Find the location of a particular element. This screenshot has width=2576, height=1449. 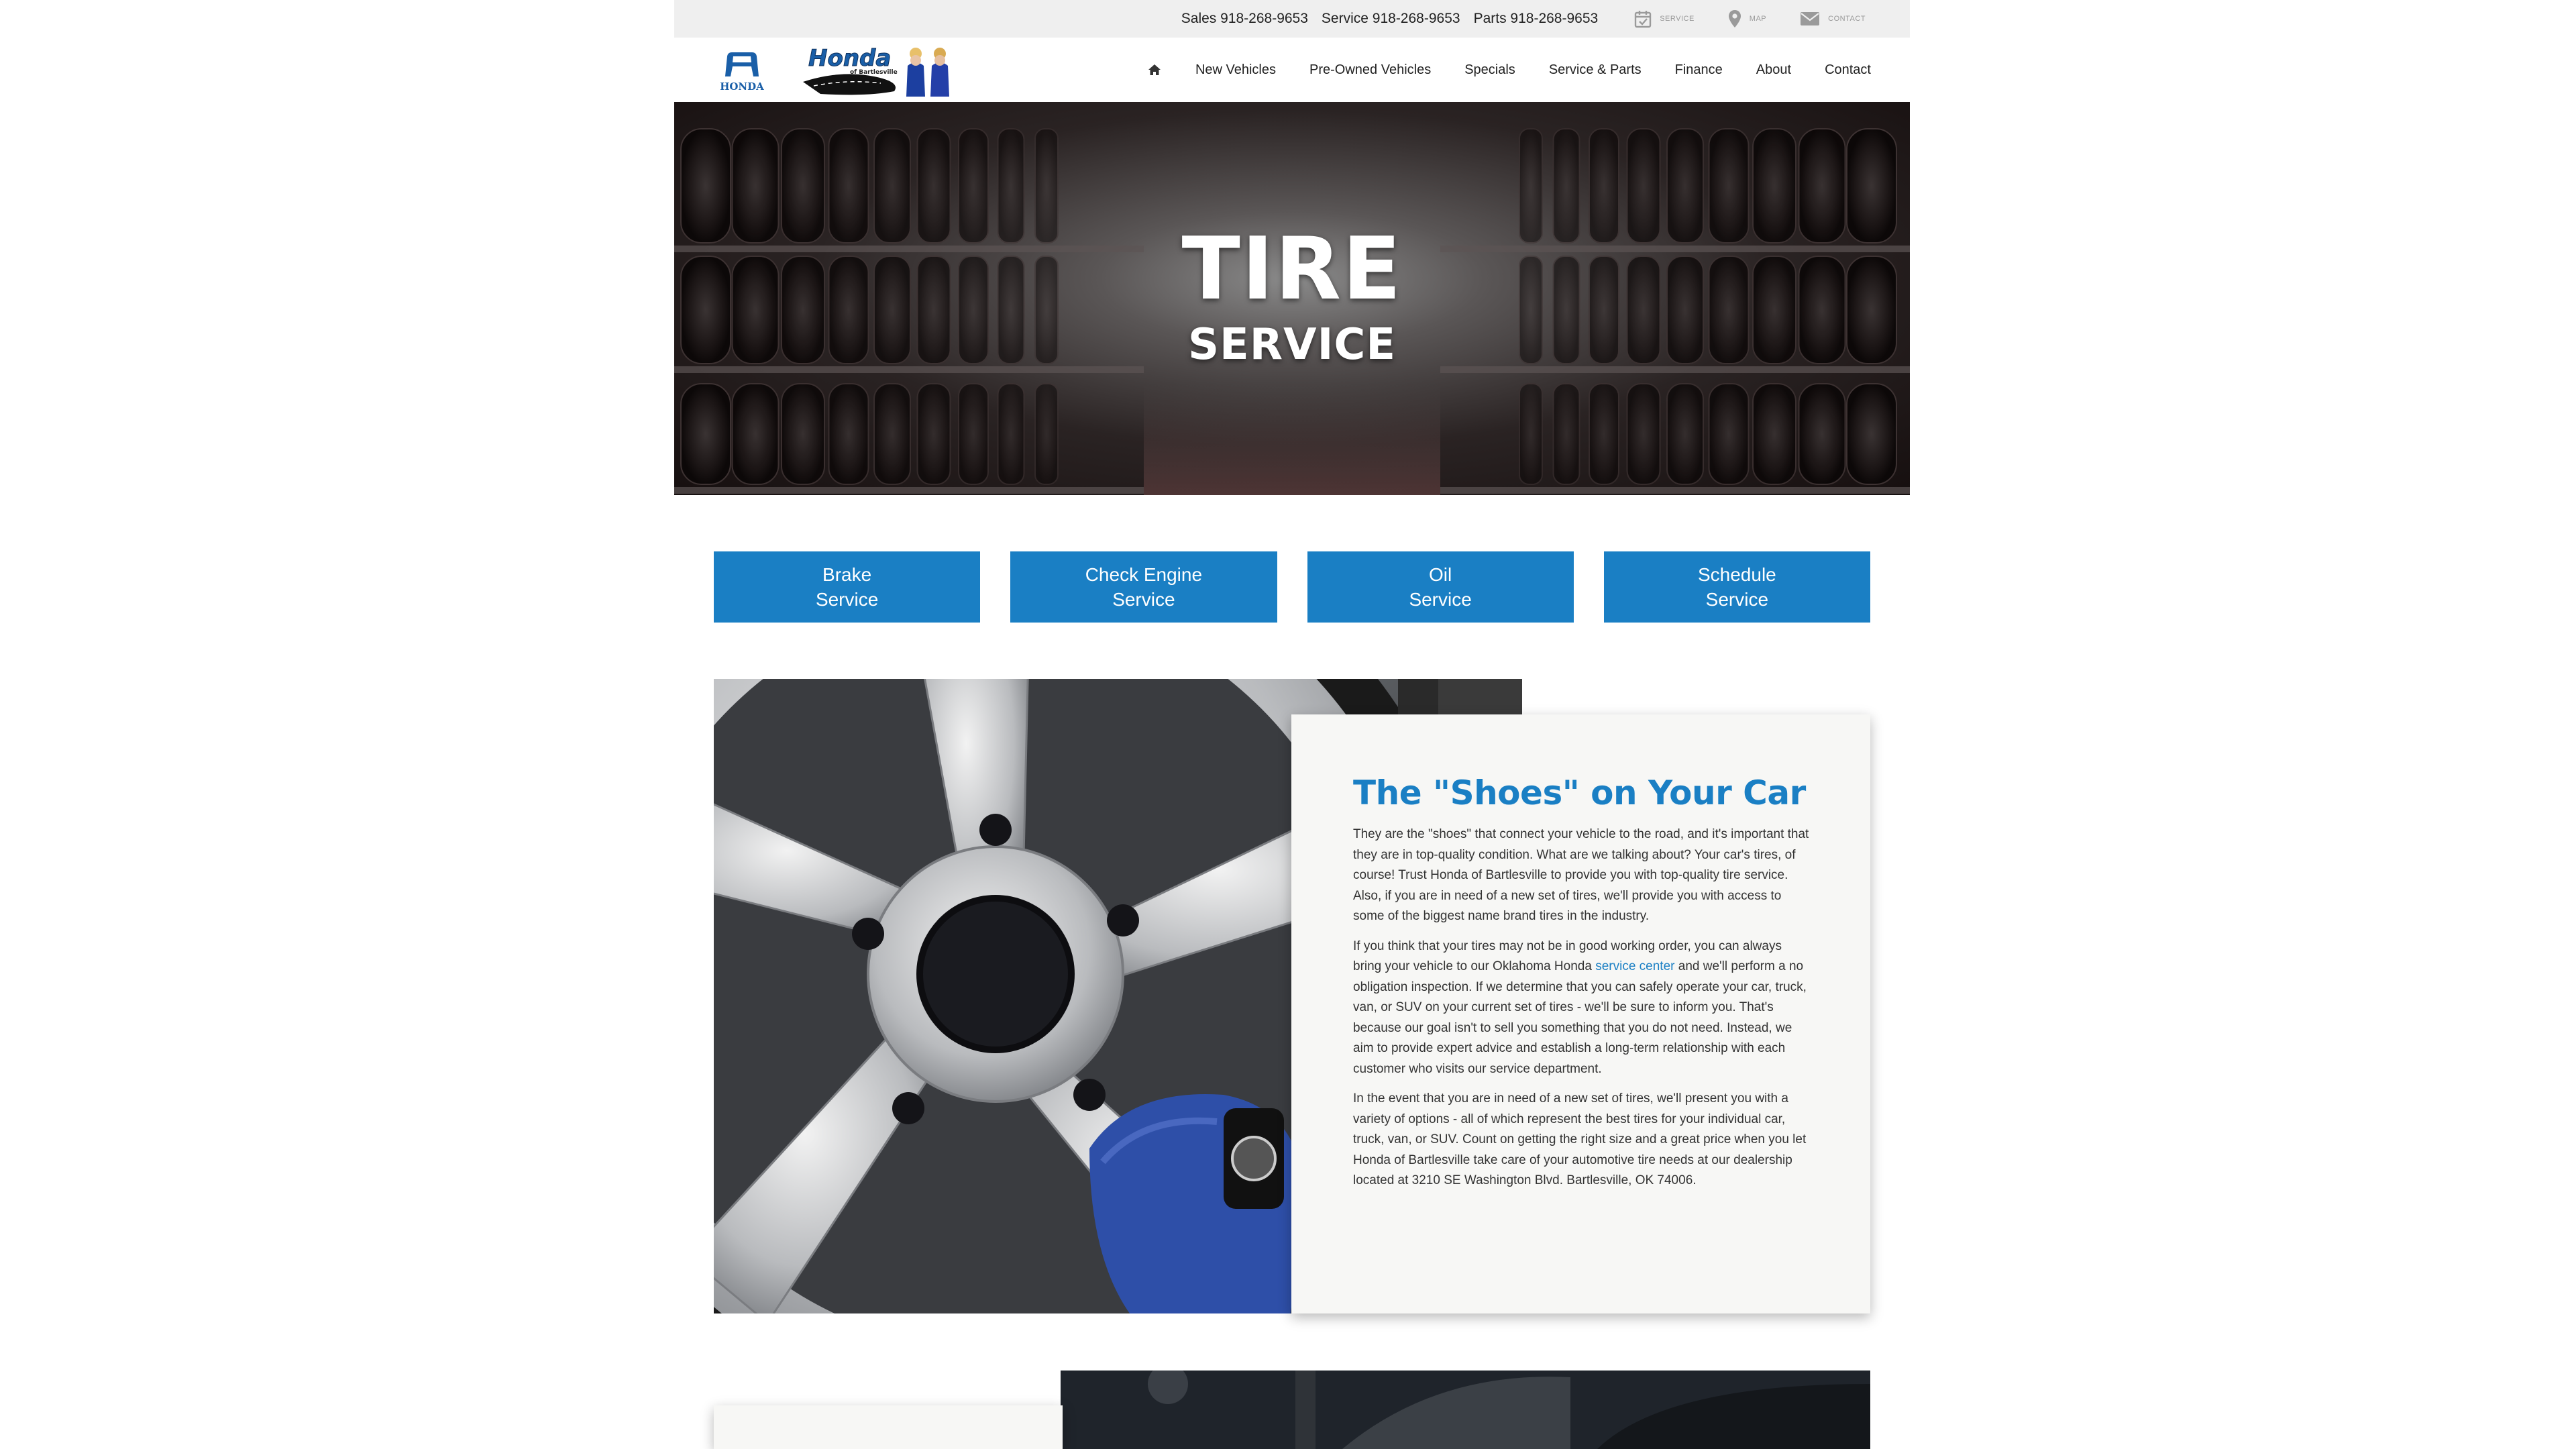

nav-specials: Specials is located at coordinates (1489, 70).